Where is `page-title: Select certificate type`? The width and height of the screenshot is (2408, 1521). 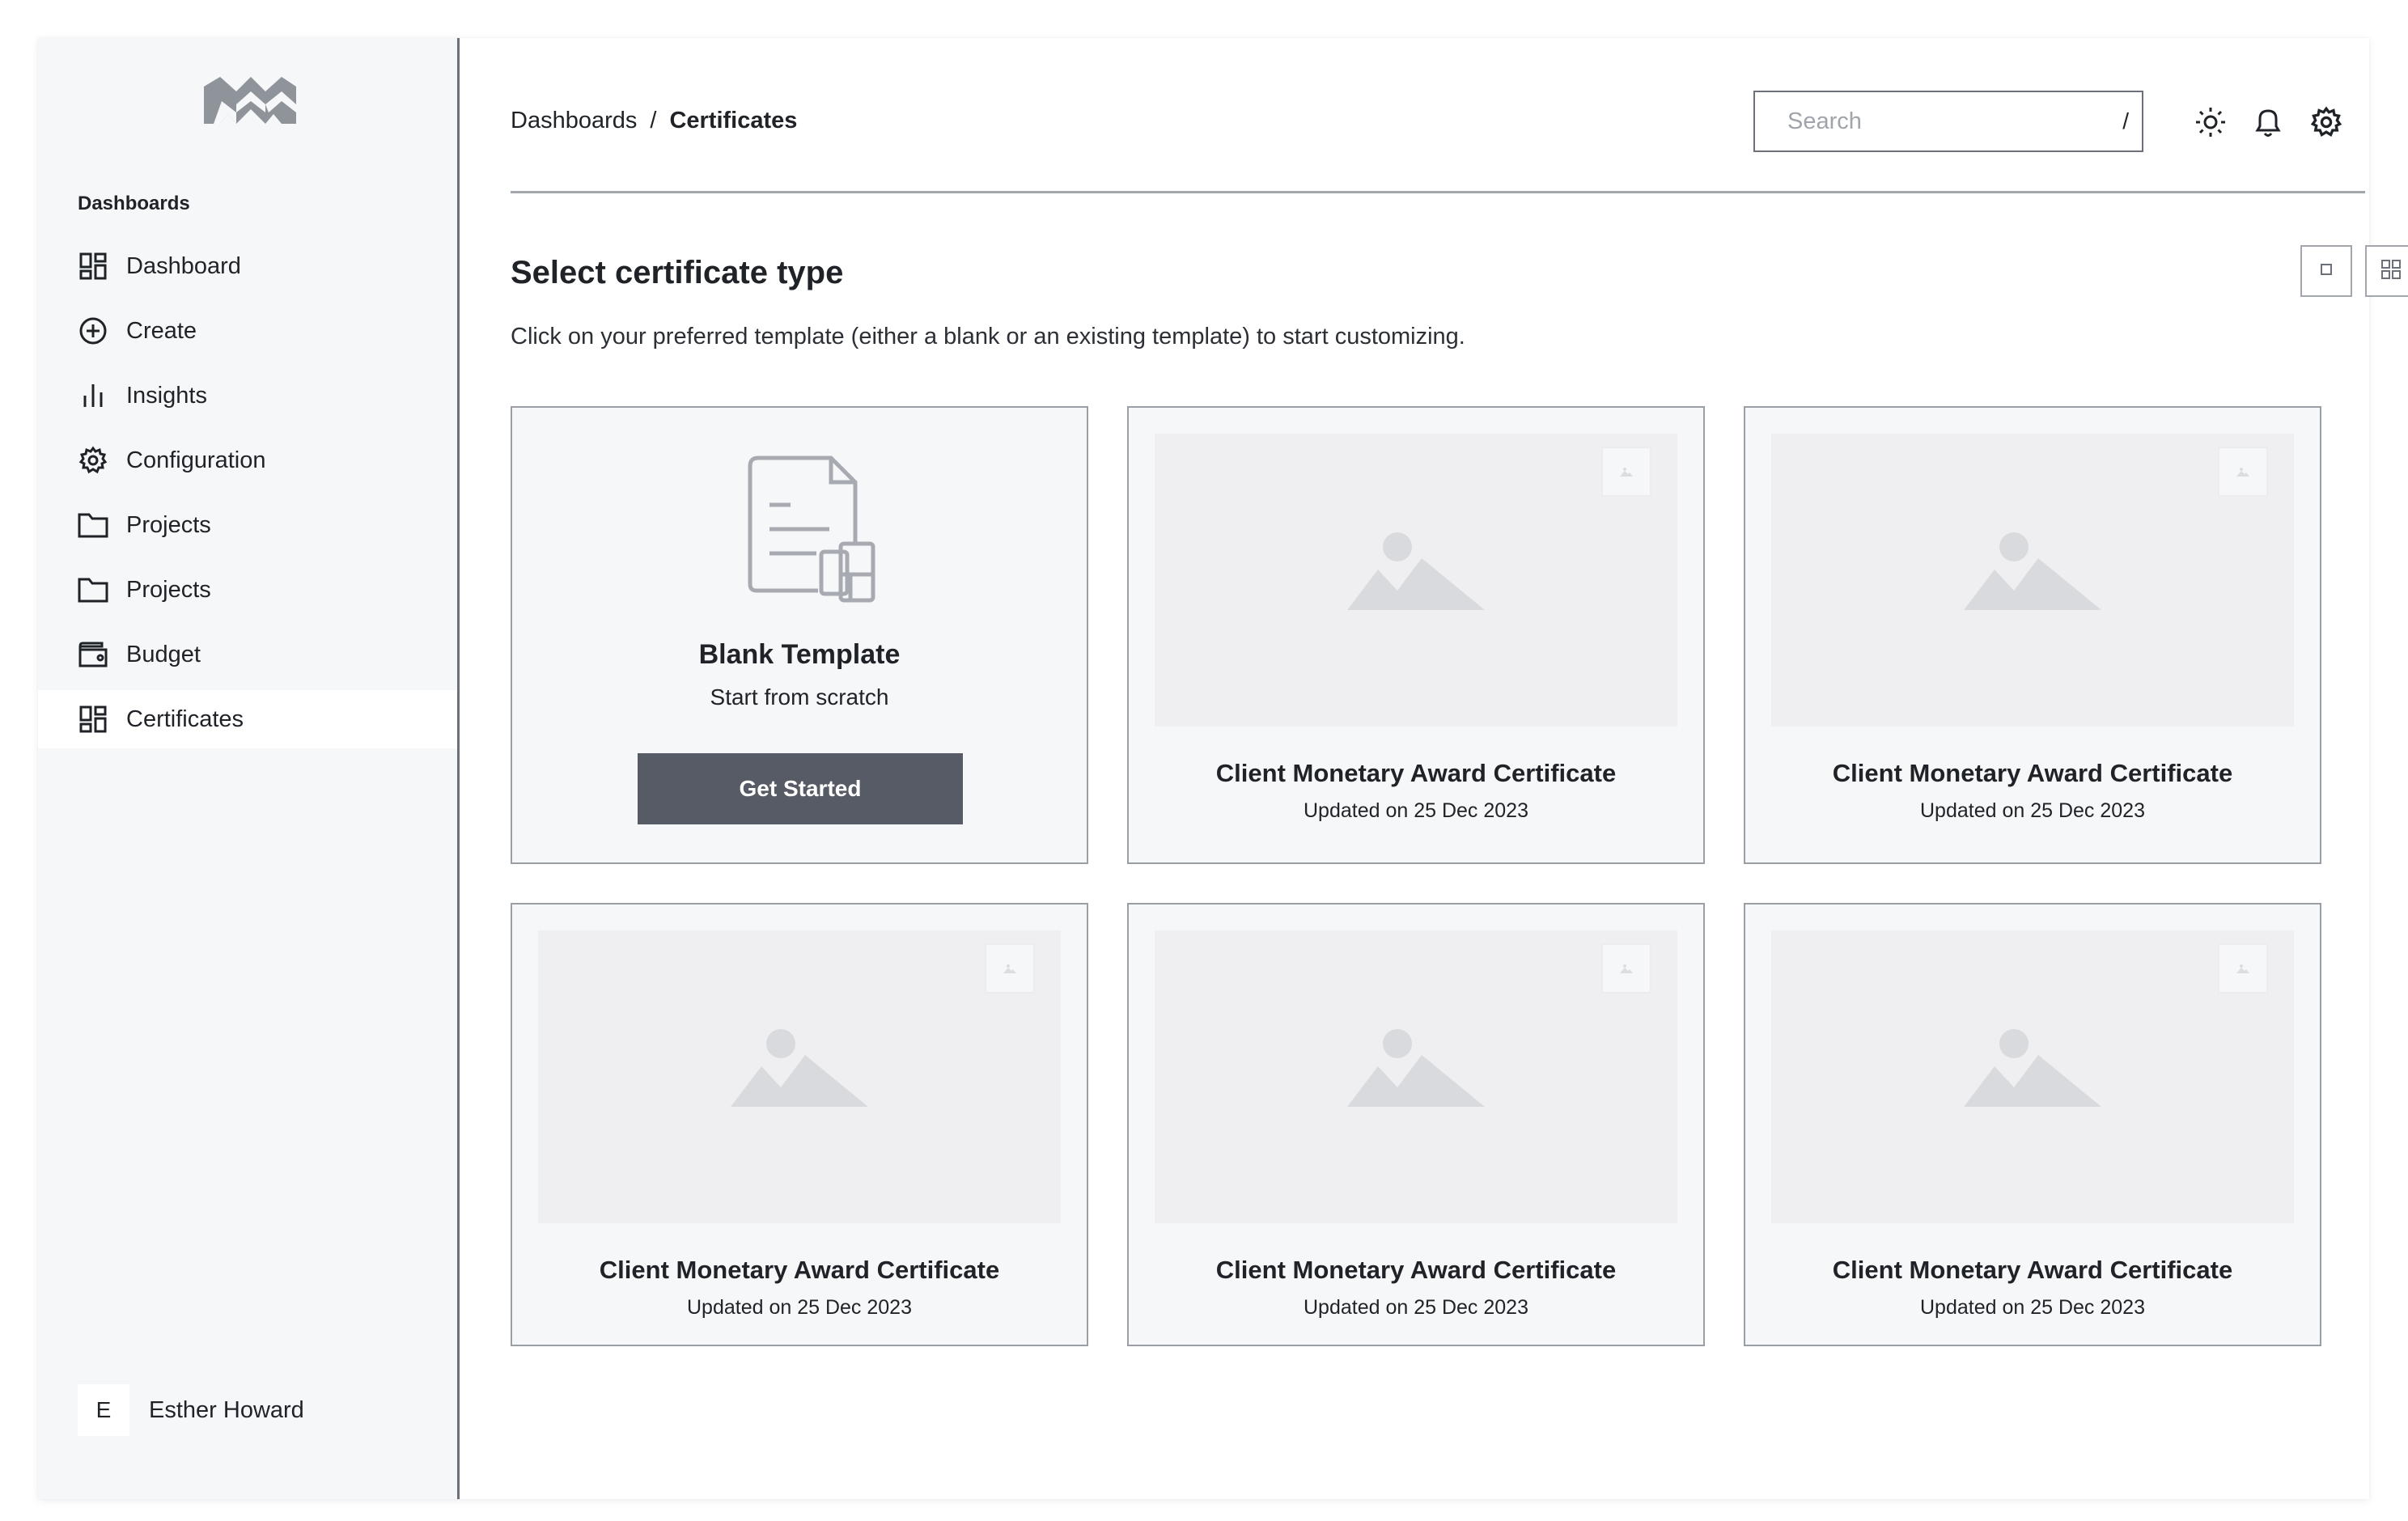 page-title: Select certificate type is located at coordinates (677, 272).